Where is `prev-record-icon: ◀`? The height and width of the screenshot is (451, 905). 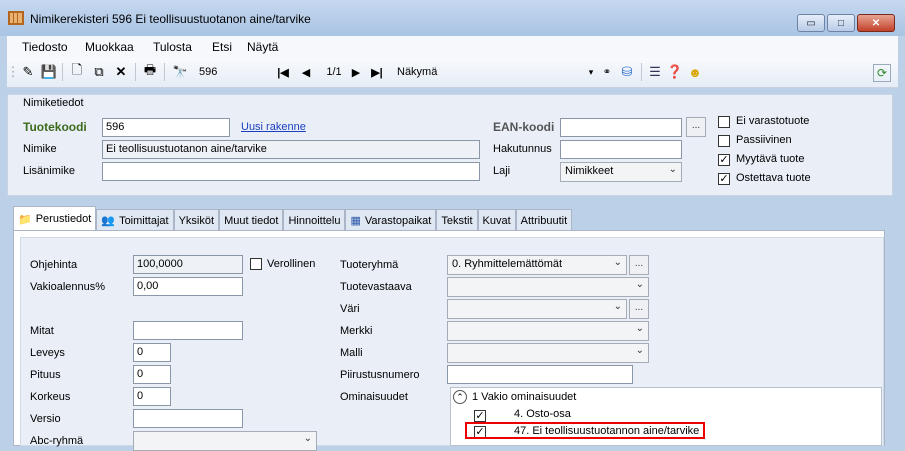
prev-record-icon: ◀ is located at coordinates (306, 72).